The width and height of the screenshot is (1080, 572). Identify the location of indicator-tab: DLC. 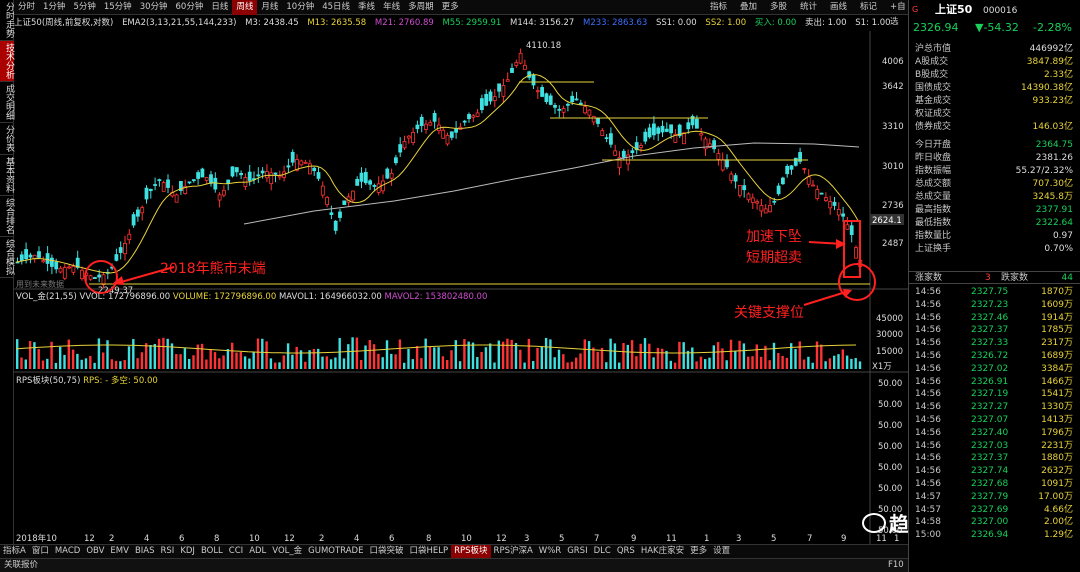
(602, 551).